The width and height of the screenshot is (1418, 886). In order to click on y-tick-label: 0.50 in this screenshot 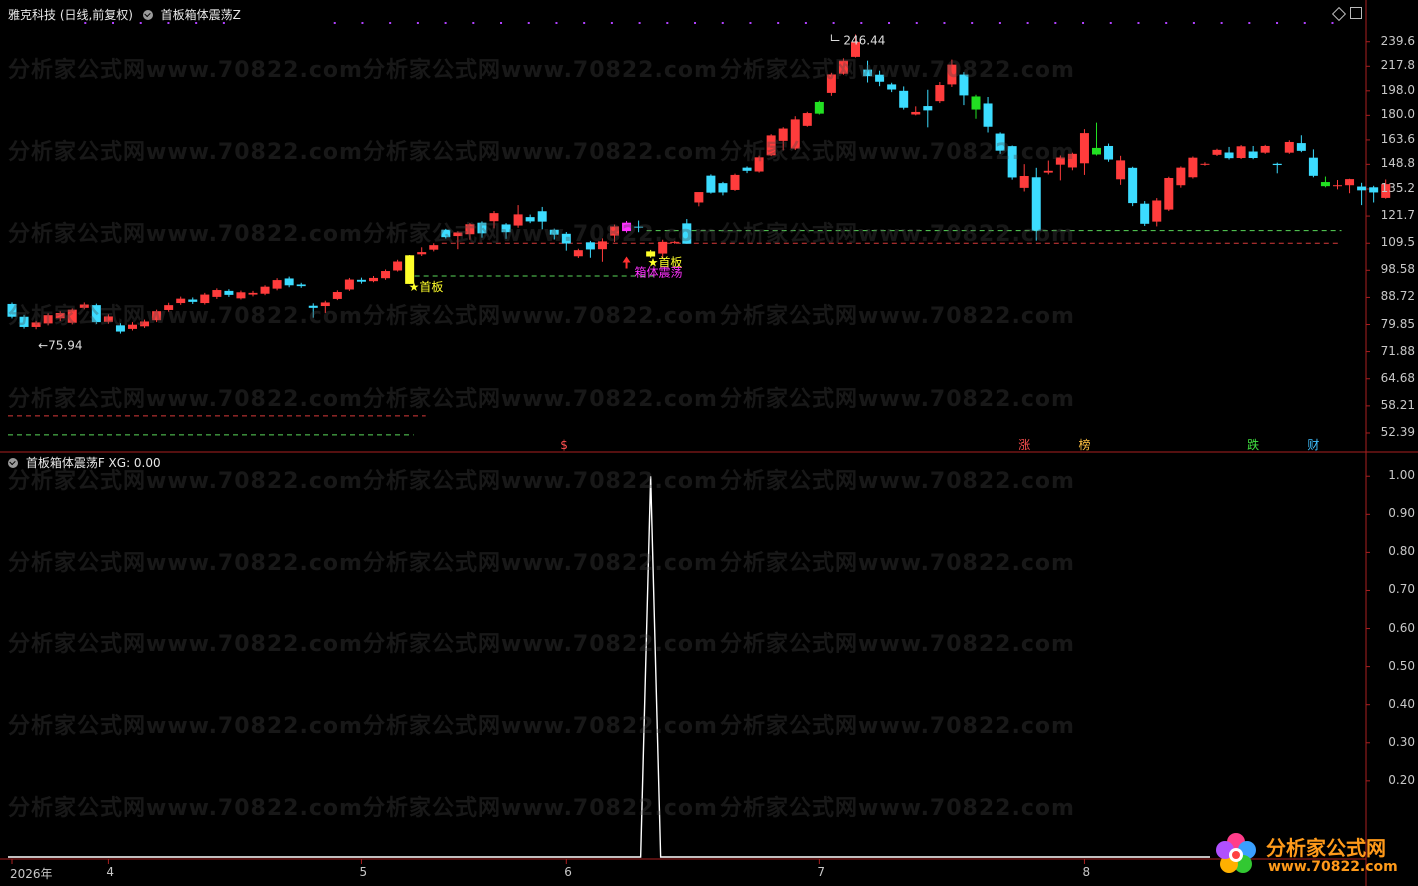, I will do `click(1401, 665)`.